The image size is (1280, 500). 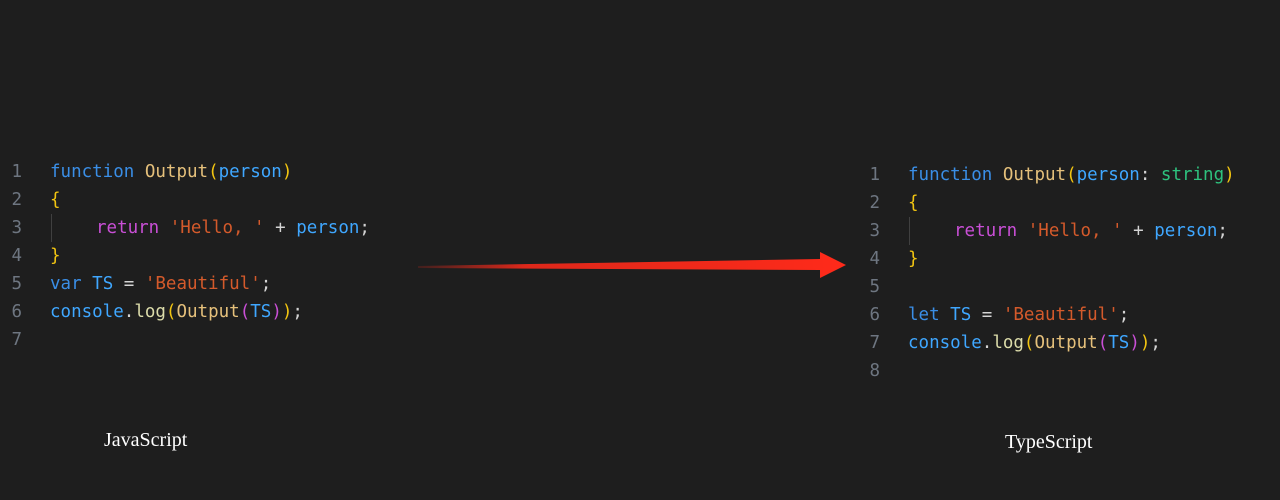 What do you see at coordinates (1150, 175) in the screenshot?
I see `code-token: :` at bounding box center [1150, 175].